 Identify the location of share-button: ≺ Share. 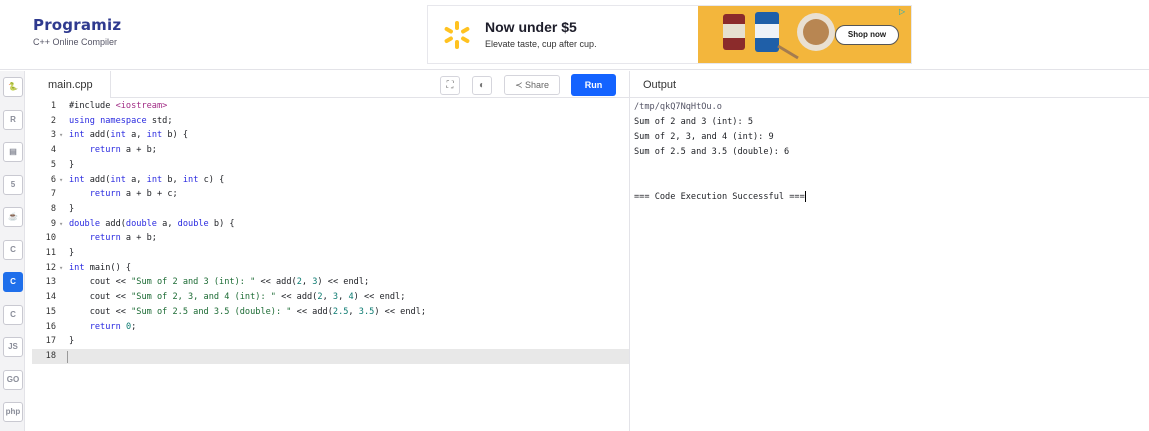
(532, 85).